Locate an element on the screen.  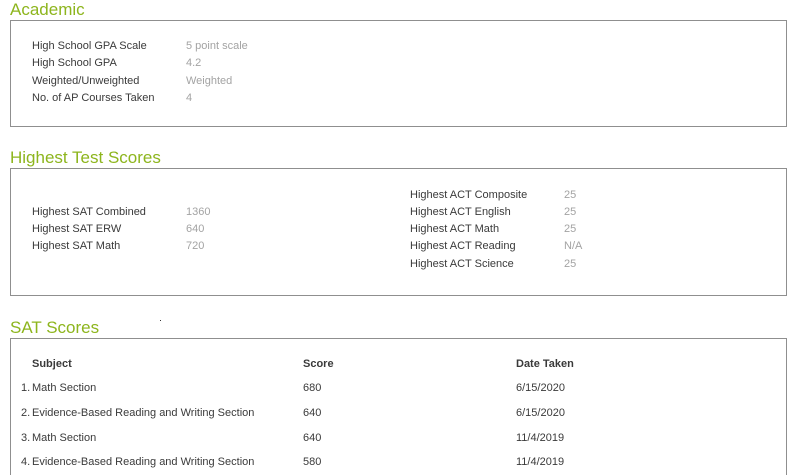
row-score: 580 is located at coordinates (312, 462).